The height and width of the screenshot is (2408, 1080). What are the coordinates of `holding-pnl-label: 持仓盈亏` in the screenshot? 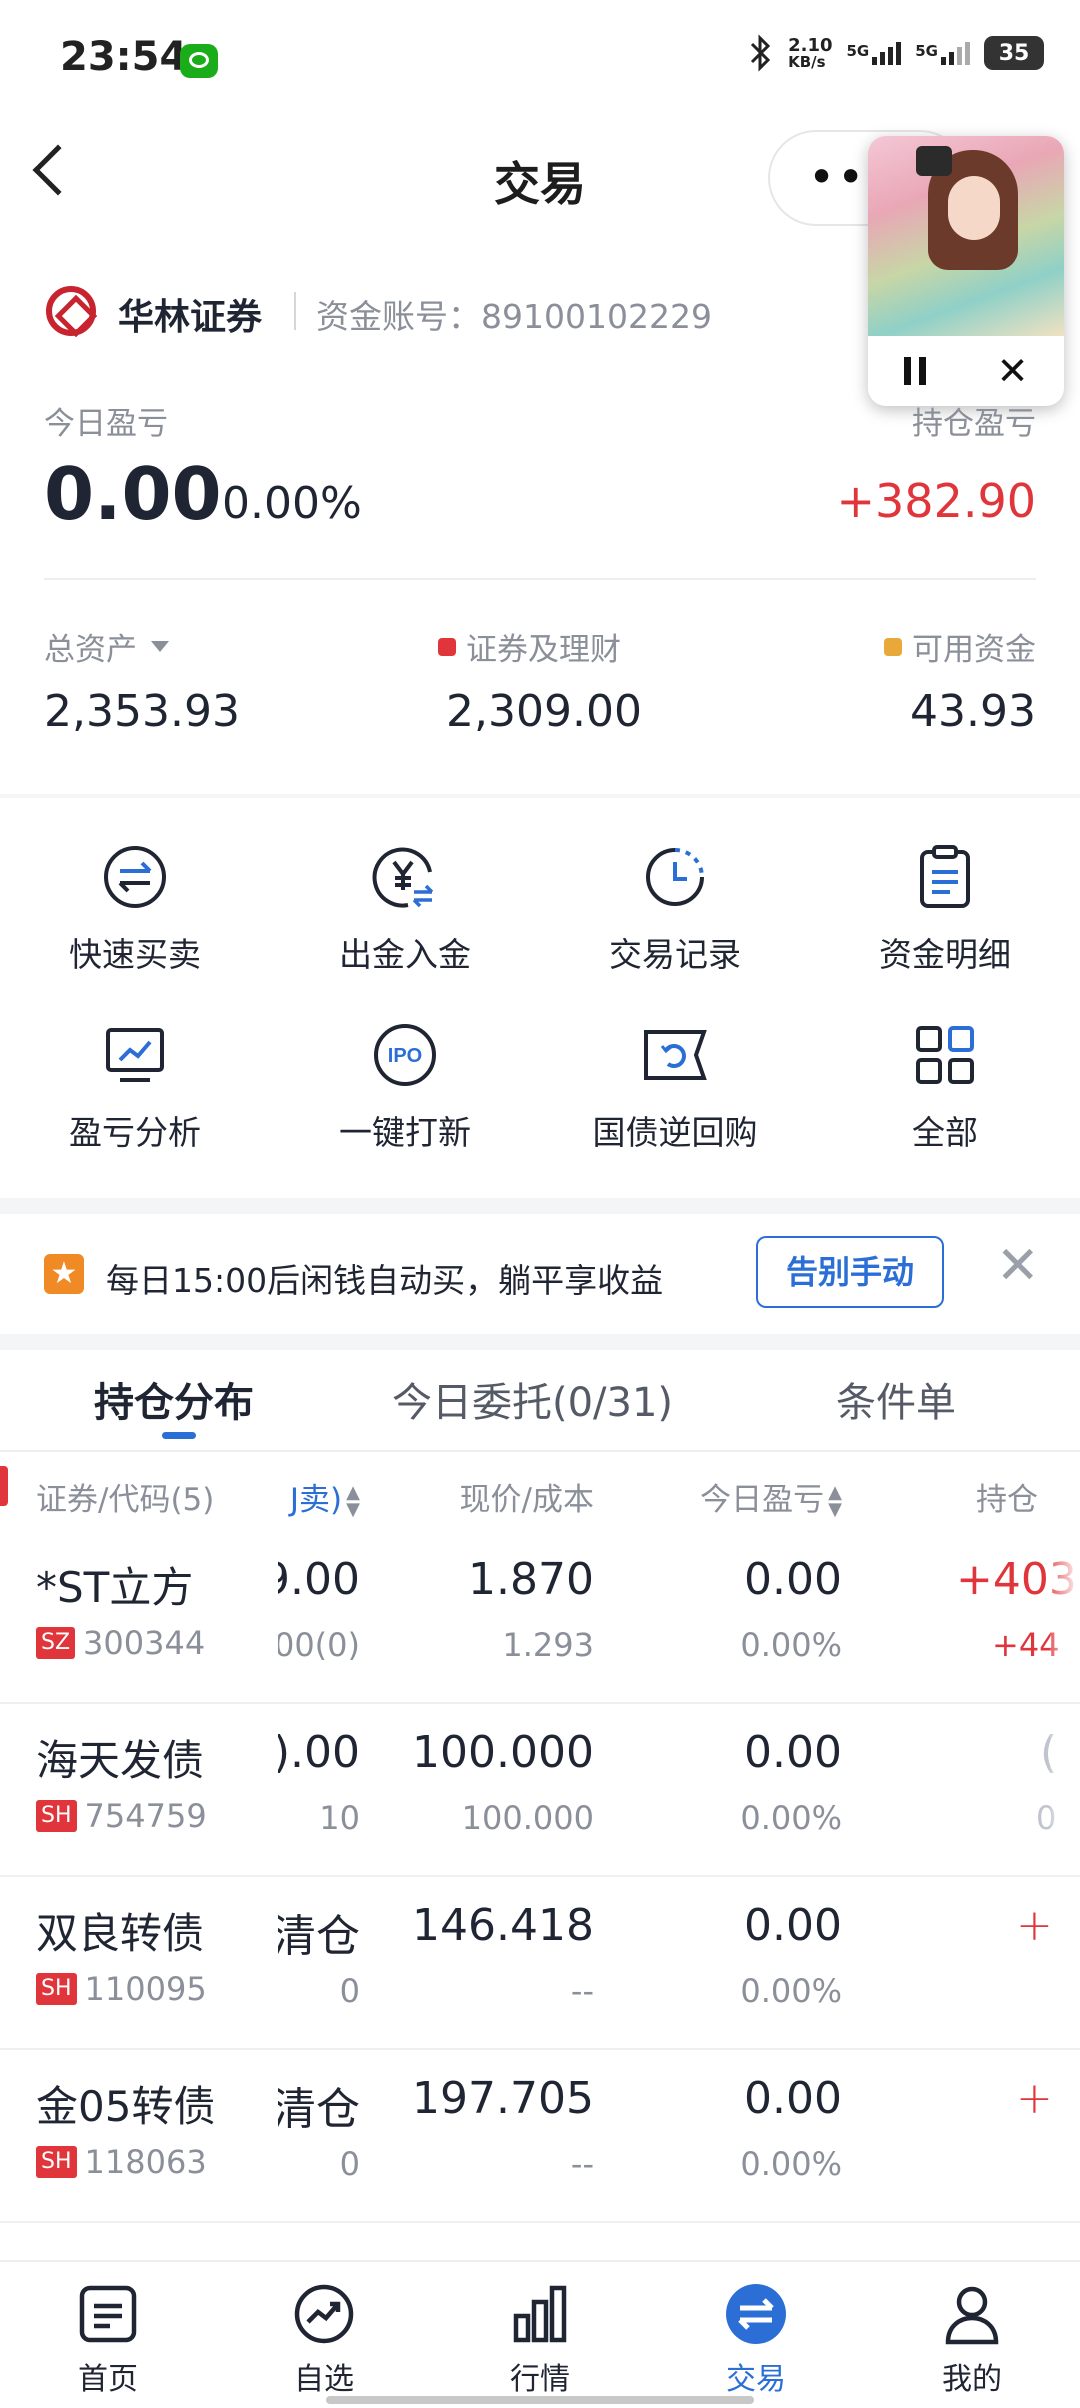 It's located at (974, 424).